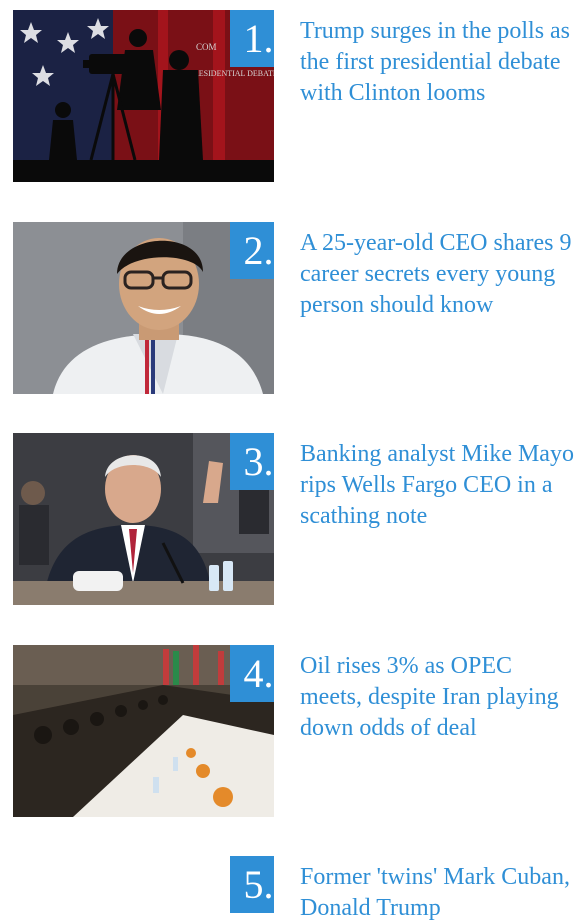 The height and width of the screenshot is (920, 579). What do you see at coordinates (252, 250) in the screenshot?
I see `story-rank-badge: 2.` at bounding box center [252, 250].